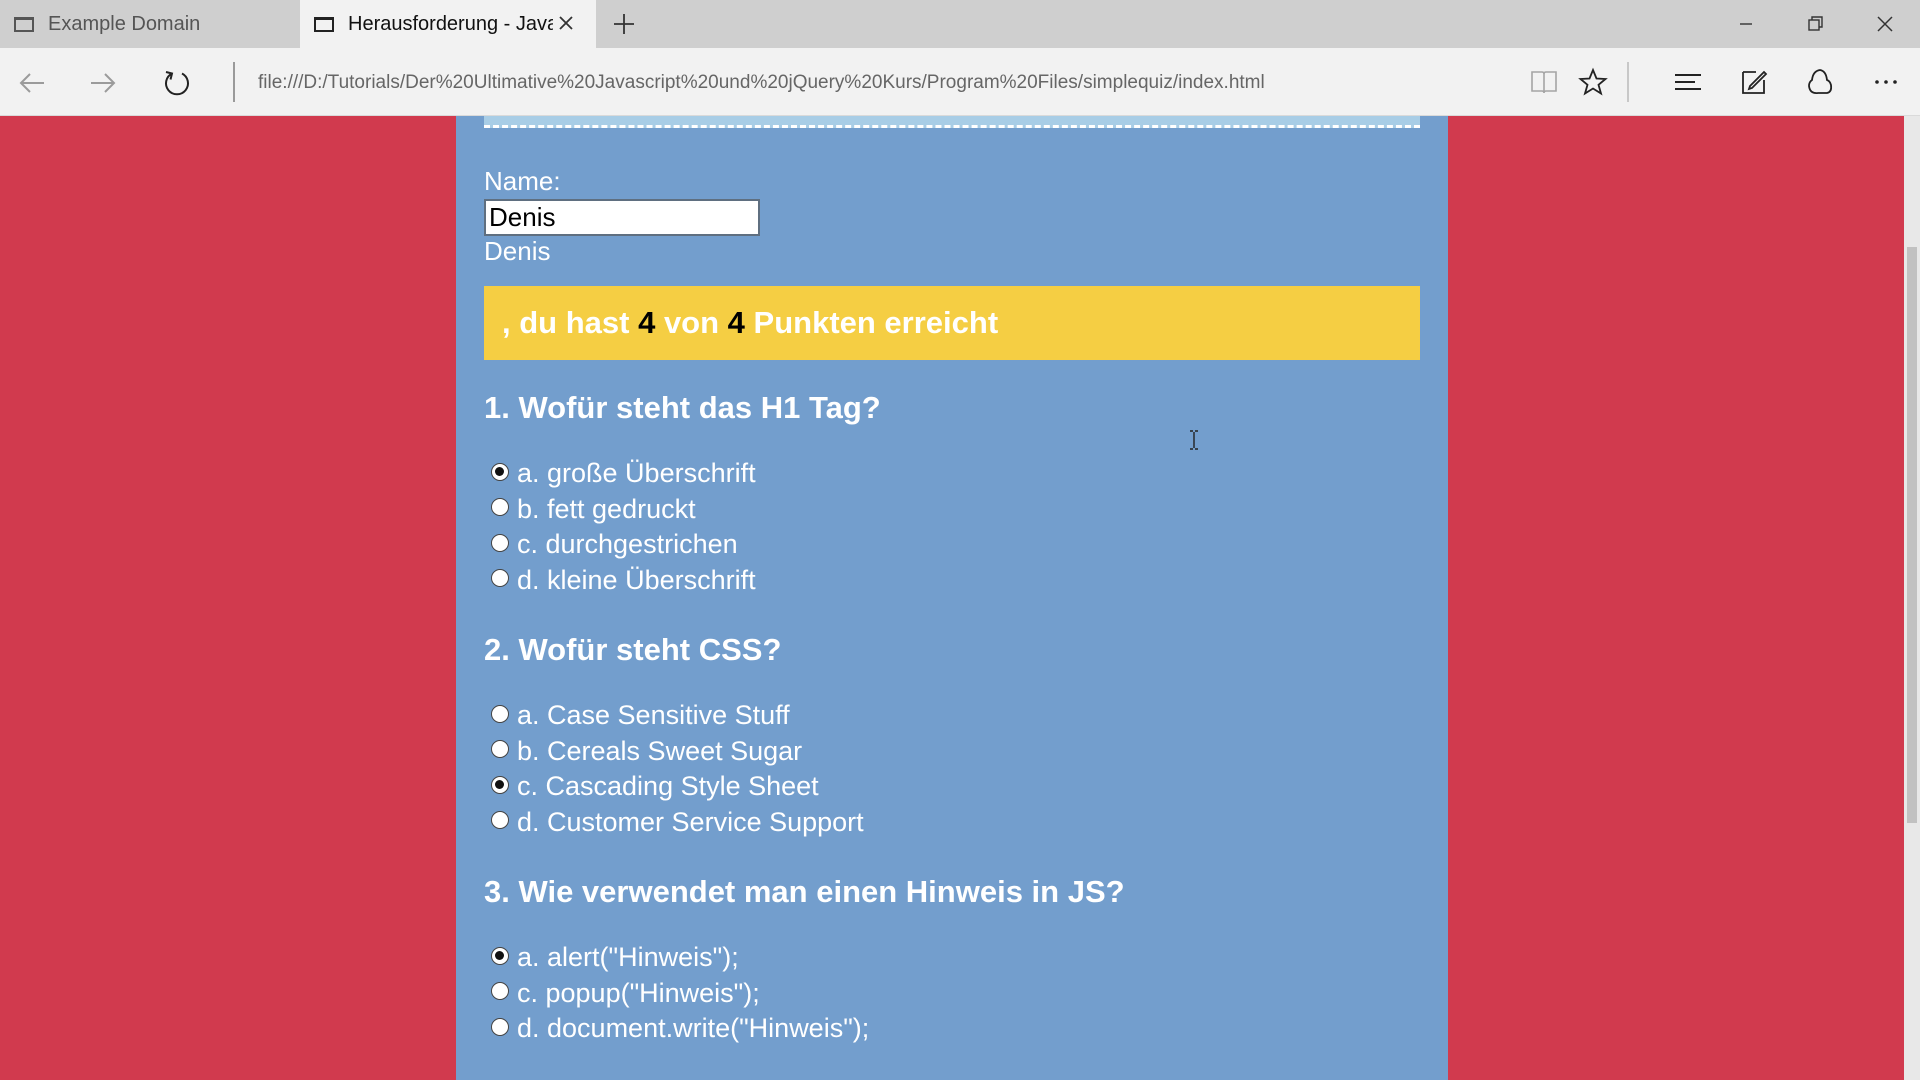 This screenshot has width=1920, height=1080. What do you see at coordinates (606, 508) in the screenshot?
I see `answer-label: b. fett gedruckt` at bounding box center [606, 508].